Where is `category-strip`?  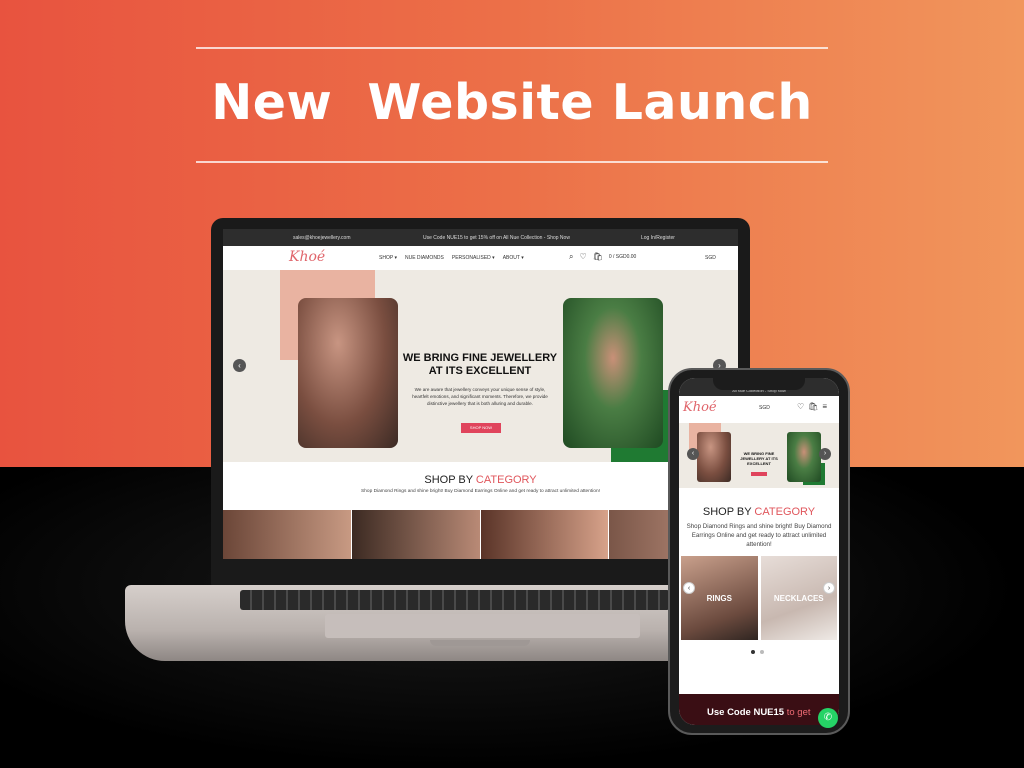
category-strip is located at coordinates (480, 534).